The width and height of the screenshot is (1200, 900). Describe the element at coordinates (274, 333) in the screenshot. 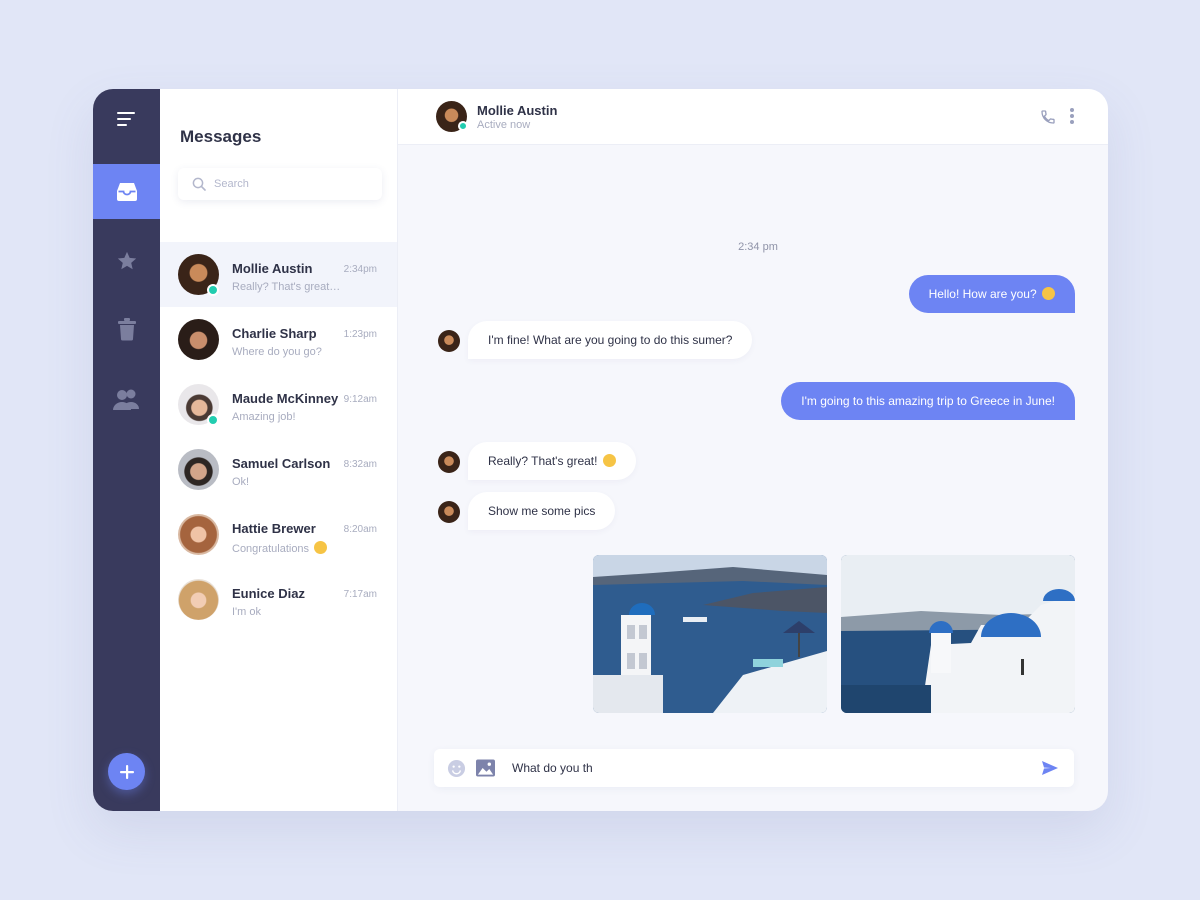

I see `contact-name: Charlie Sharp` at that location.